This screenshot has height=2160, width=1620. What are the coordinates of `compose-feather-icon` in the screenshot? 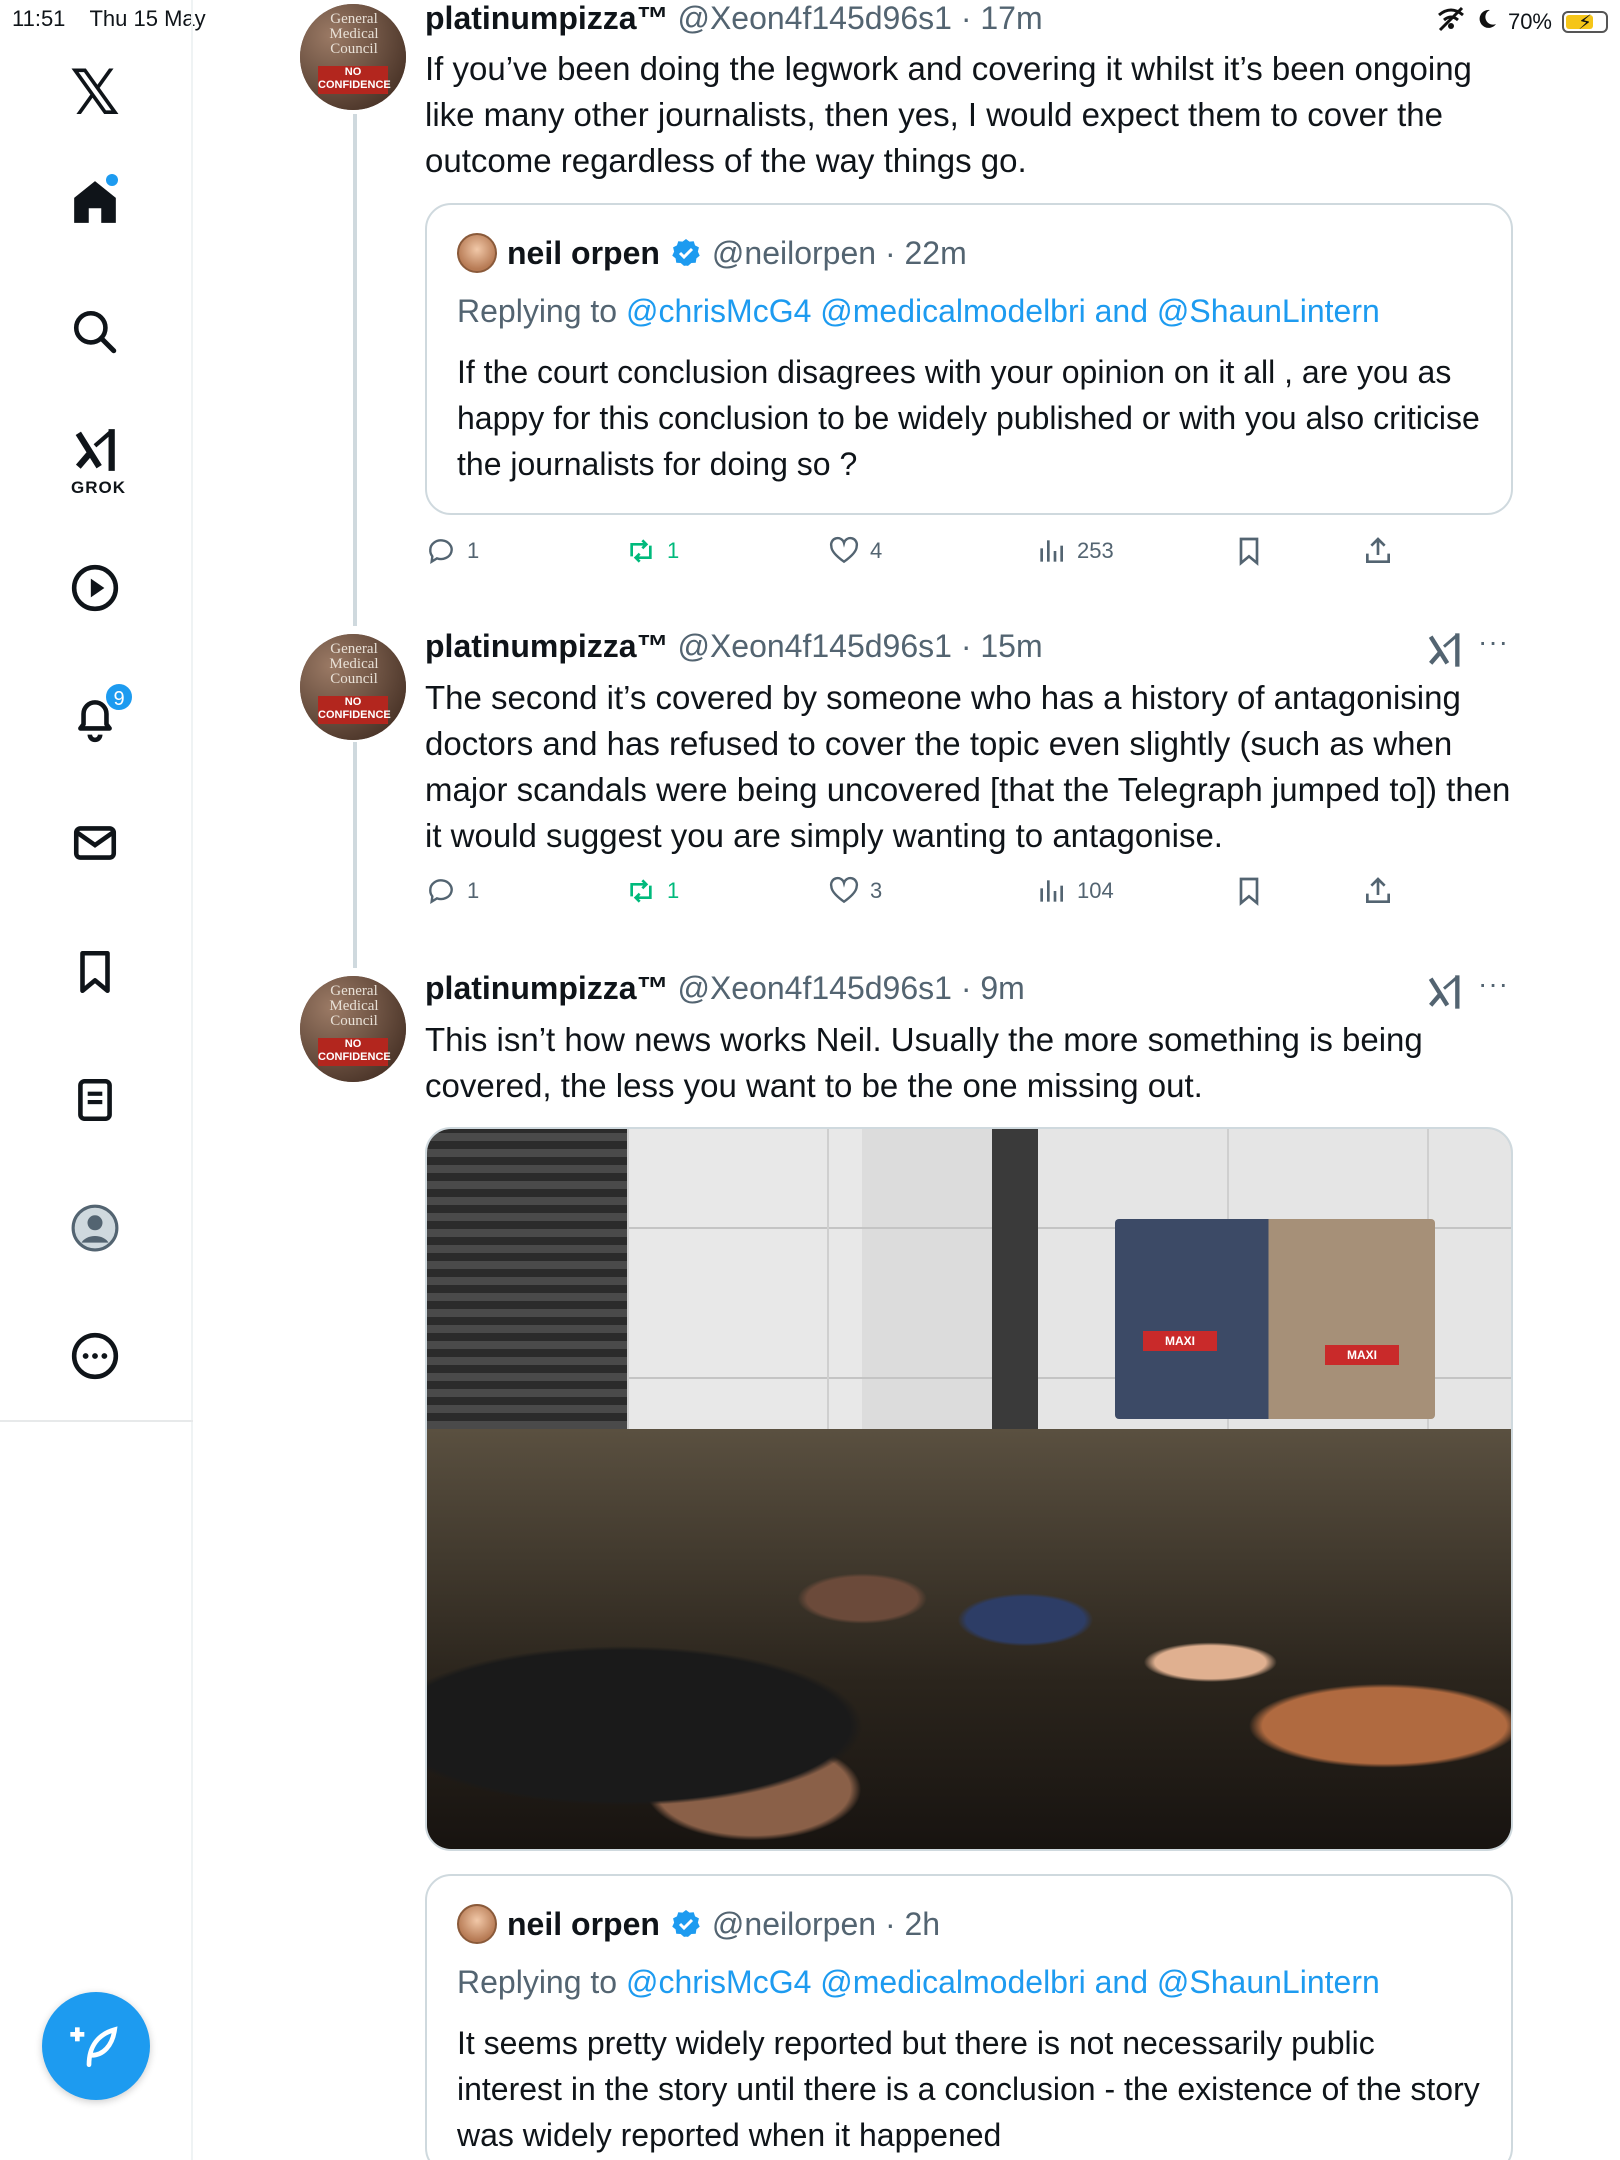 It's located at (94, 2046).